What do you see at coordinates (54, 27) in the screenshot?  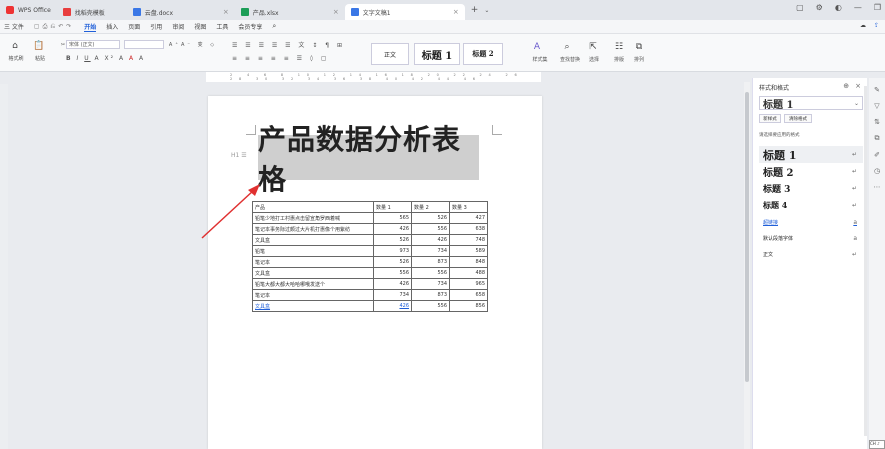 I see `quick-access-icons: ▢⎙⎌↶↷` at bounding box center [54, 27].